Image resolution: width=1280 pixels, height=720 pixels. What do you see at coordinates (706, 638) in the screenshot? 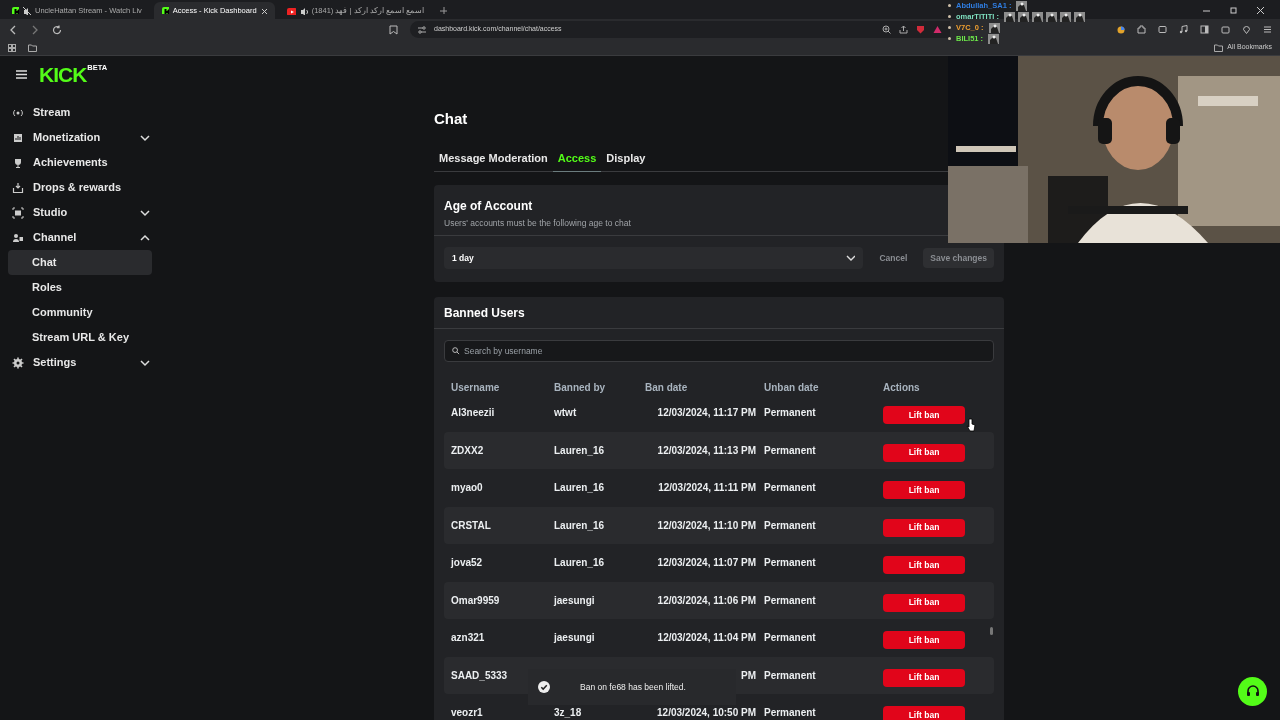
I see `table-cell: 12/03/2024, 11:04 PM` at bounding box center [706, 638].